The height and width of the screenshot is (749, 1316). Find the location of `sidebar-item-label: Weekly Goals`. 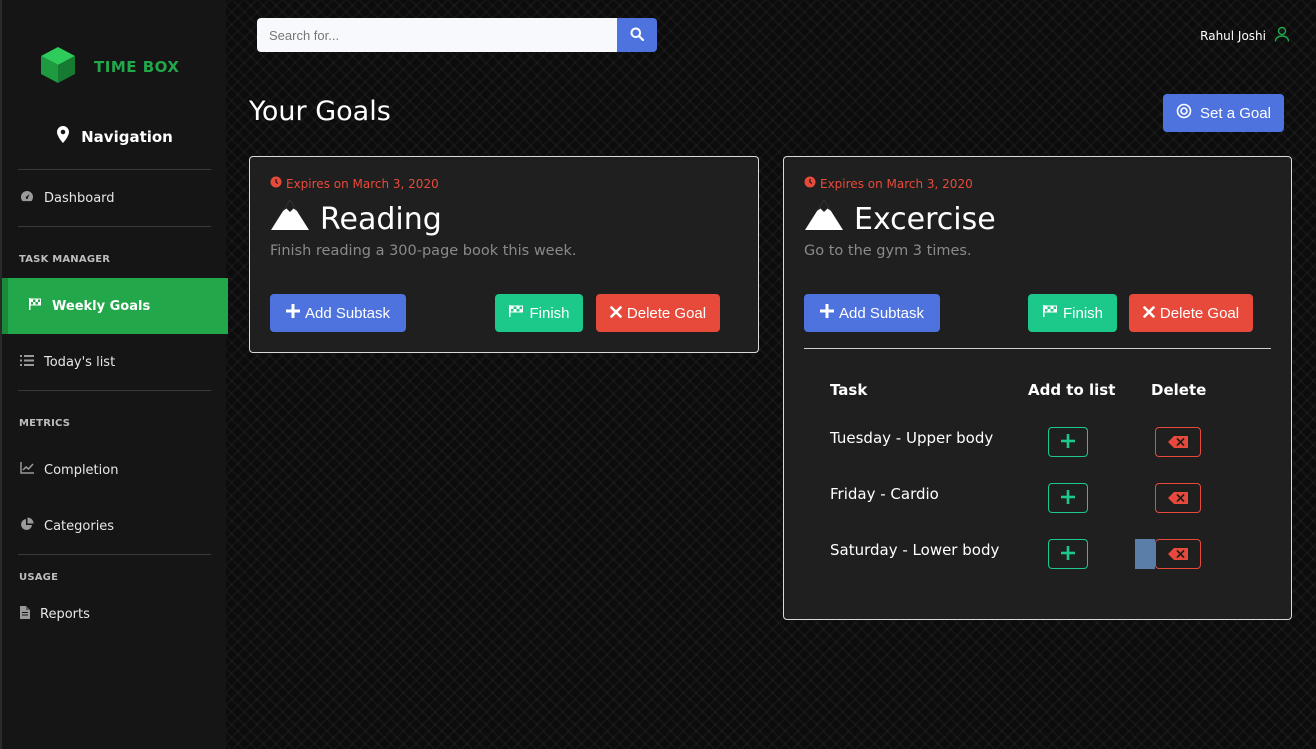

sidebar-item-label: Weekly Goals is located at coordinates (101, 306).